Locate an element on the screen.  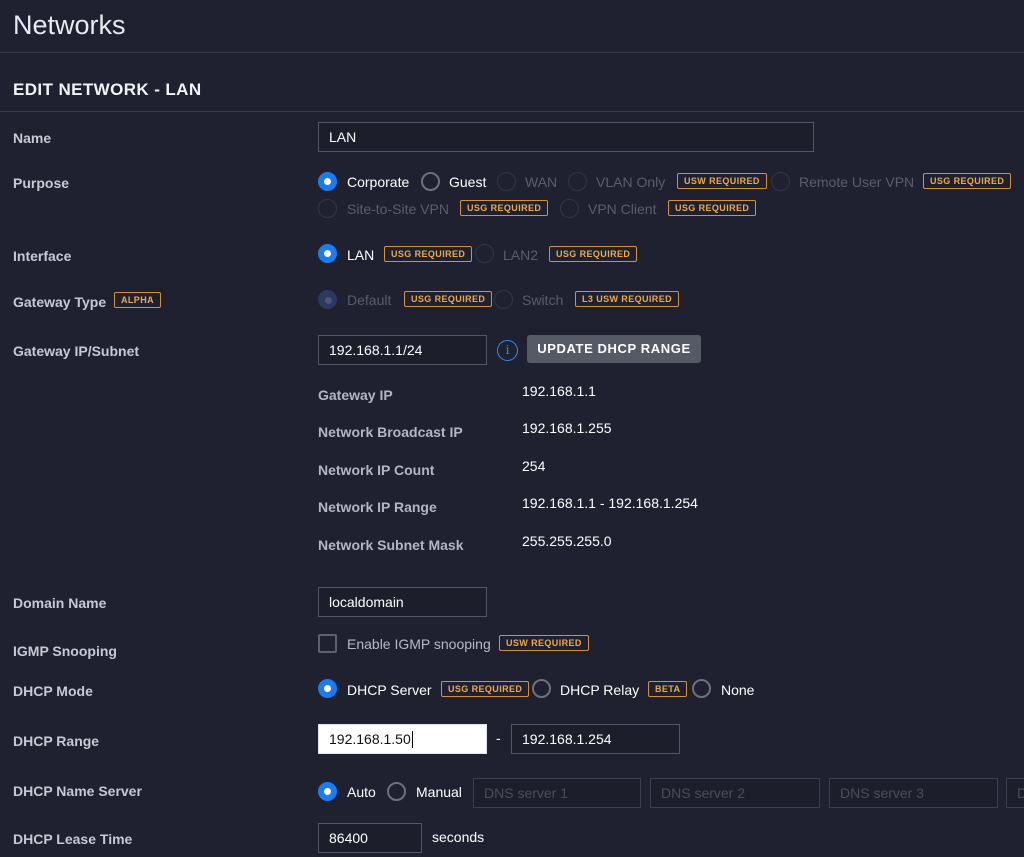
dhcp-mode-label: DHCP Mode is located at coordinates (53, 691).